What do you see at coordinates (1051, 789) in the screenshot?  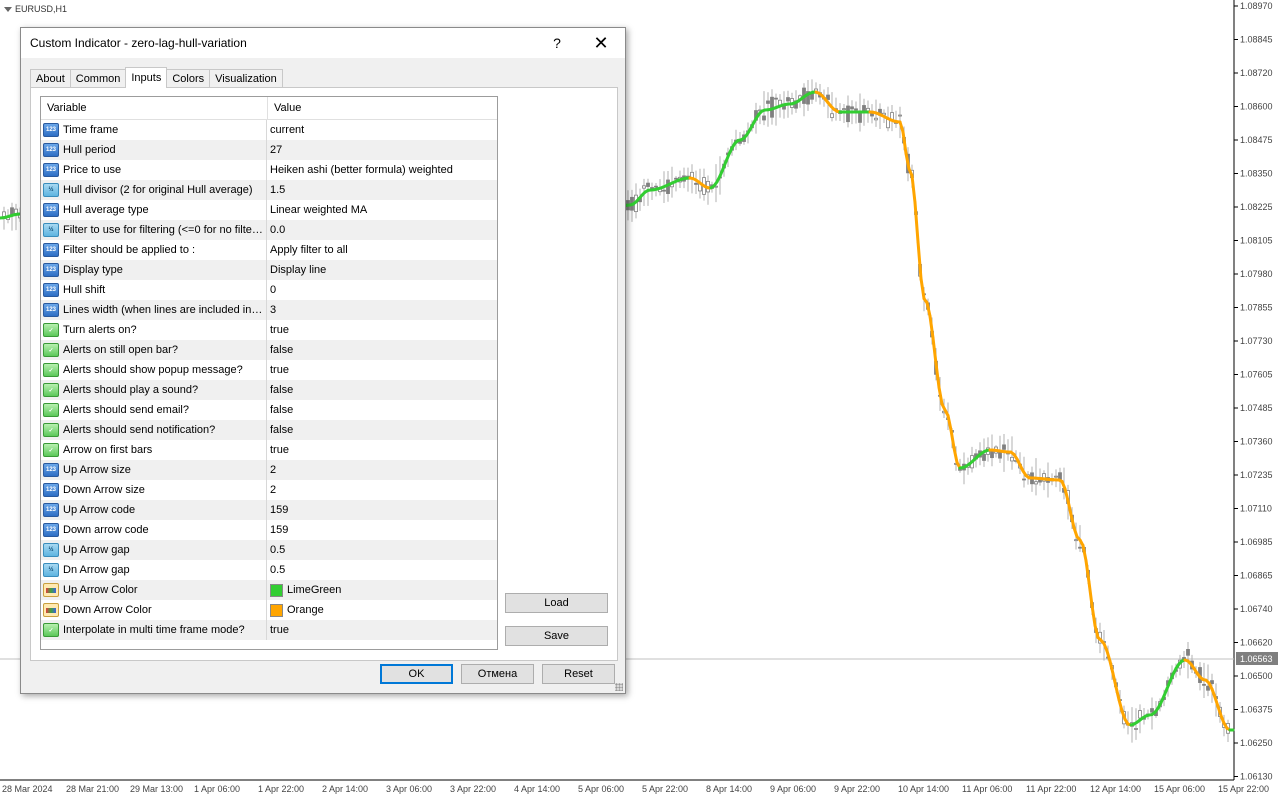 I see `time-tick-label: 11 Apr 22:00` at bounding box center [1051, 789].